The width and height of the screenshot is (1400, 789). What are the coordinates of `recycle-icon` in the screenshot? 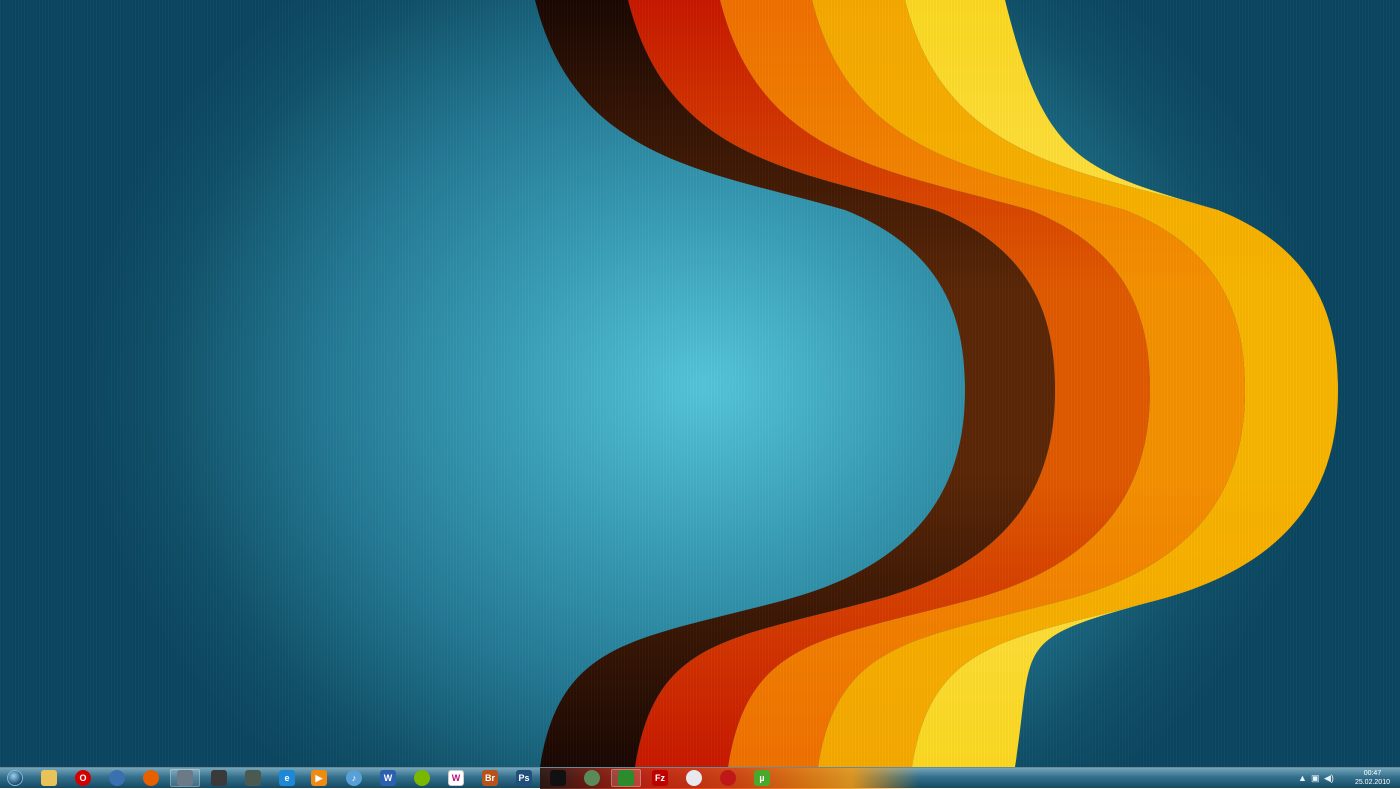 It's located at (592, 778).